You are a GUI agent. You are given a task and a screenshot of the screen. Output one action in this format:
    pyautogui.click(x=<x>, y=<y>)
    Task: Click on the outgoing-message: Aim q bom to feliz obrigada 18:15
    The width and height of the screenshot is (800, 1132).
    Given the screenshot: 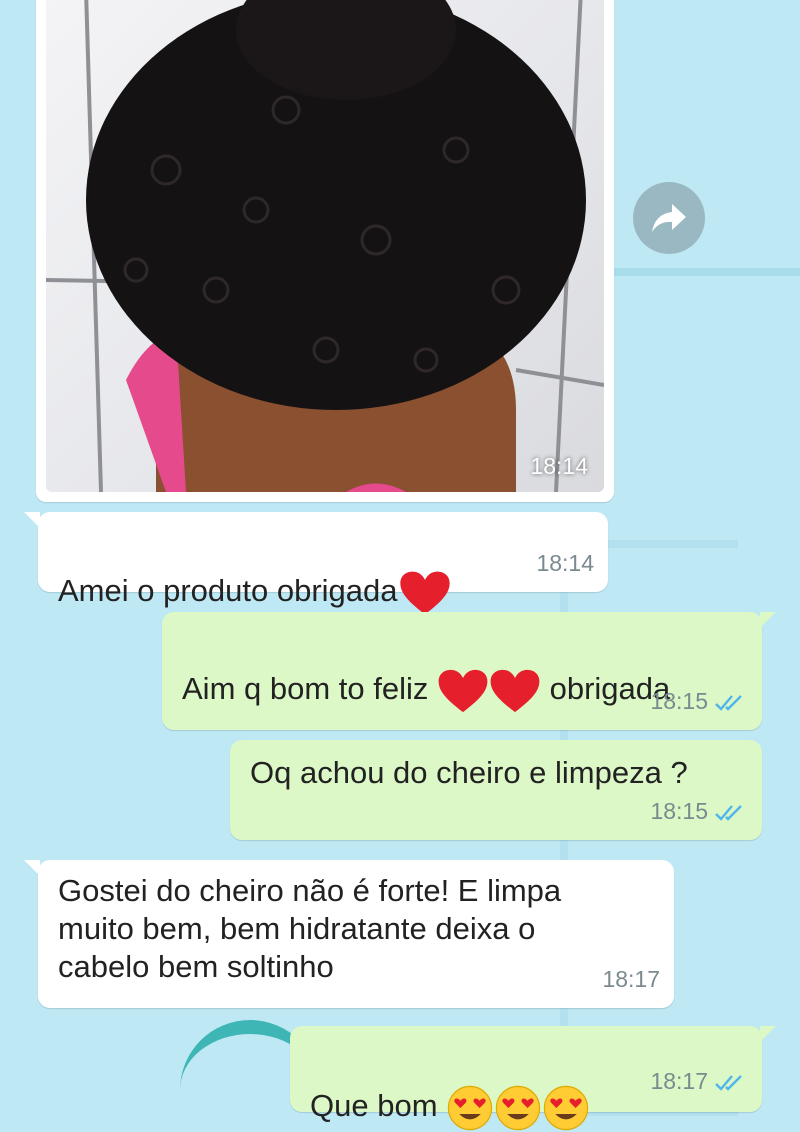 What is the action you would take?
    pyautogui.click(x=469, y=671)
    